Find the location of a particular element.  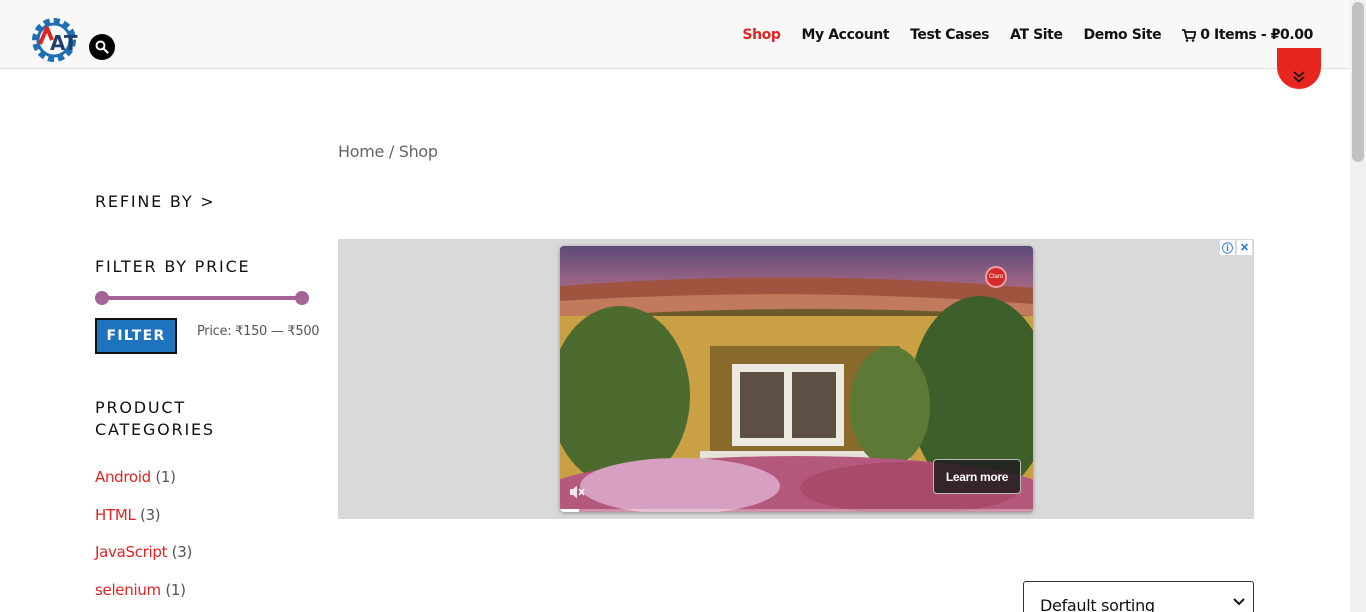

sorting-select: Default sorting is located at coordinates (1138, 596).